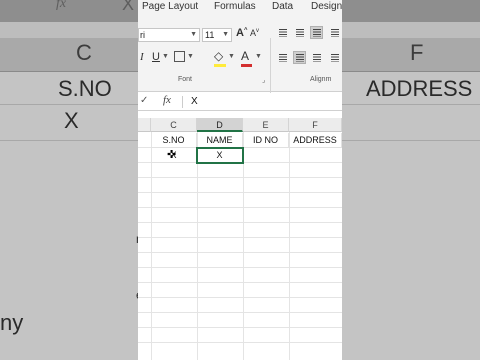 This screenshot has height=360, width=480. What do you see at coordinates (84, 52) in the screenshot?
I see `bg-col-c: C` at bounding box center [84, 52].